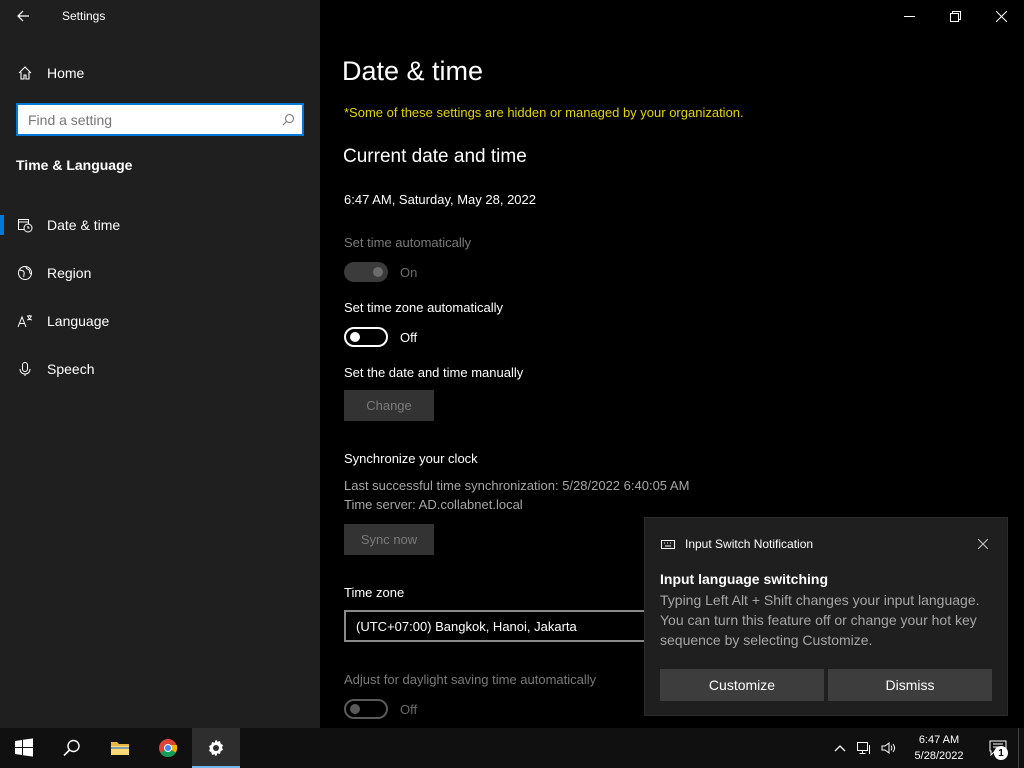 This screenshot has height=768, width=1024. I want to click on folder-icon, so click(120, 748).